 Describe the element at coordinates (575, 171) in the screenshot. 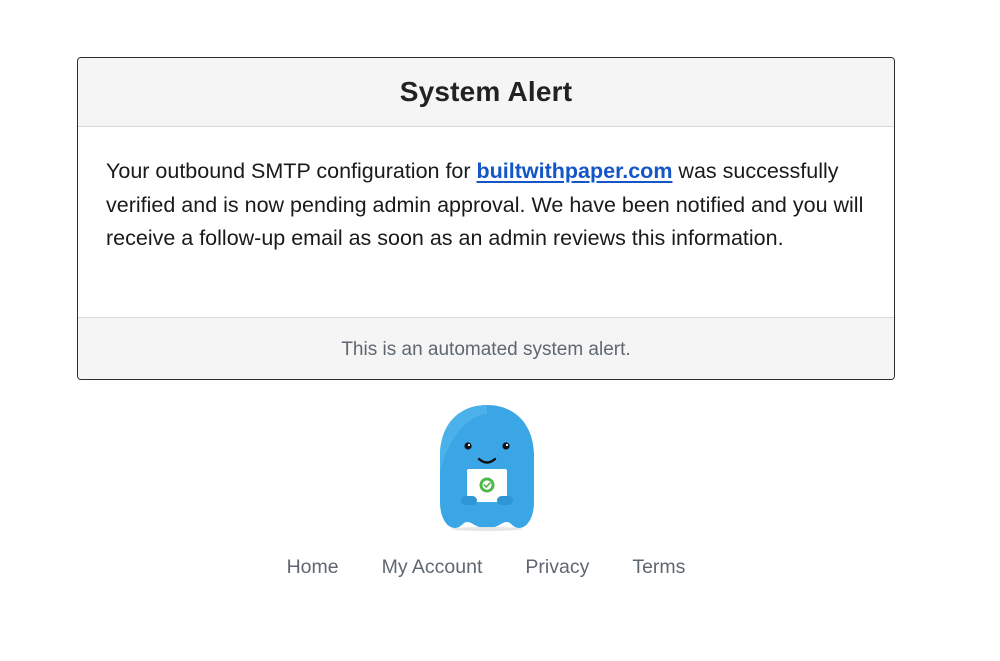

I see `domain-link: builtwithpaper.com` at that location.